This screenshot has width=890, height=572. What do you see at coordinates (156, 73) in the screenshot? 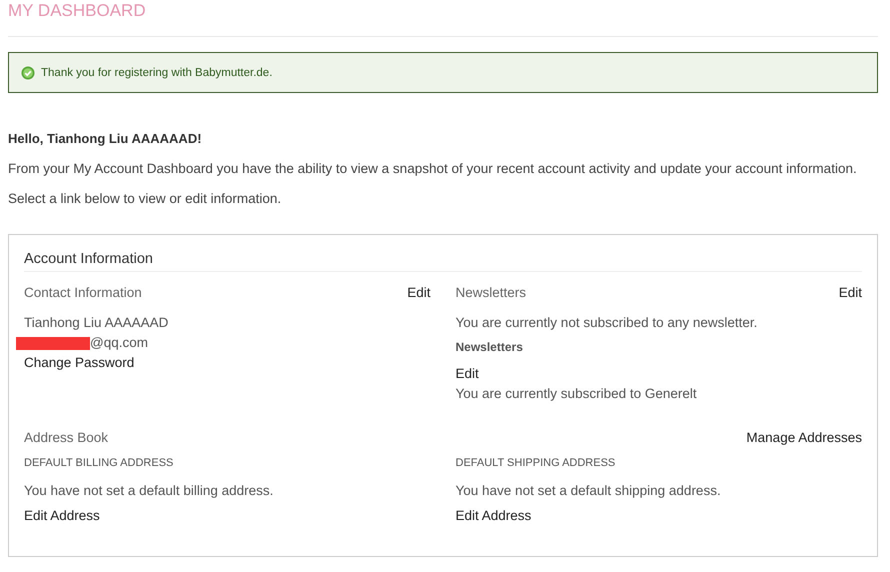
I see `message-text: Thank you for registering with Babymutter.de.` at bounding box center [156, 73].